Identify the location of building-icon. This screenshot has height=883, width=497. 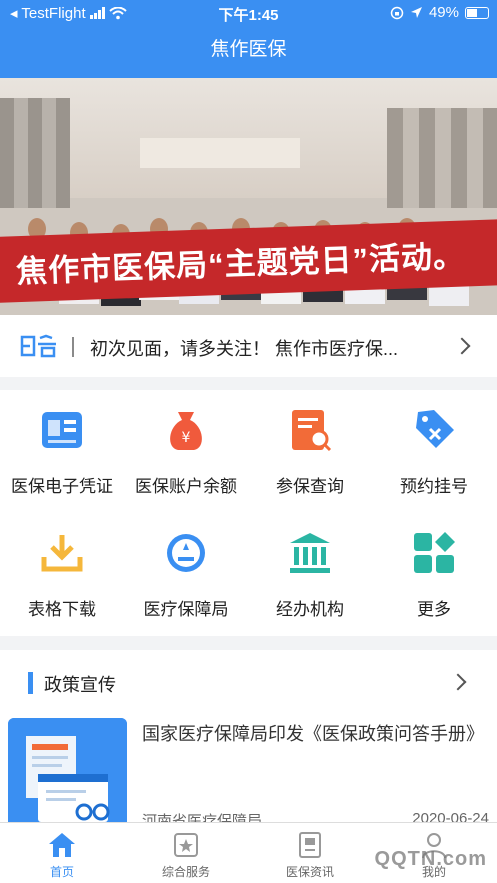
(310, 553).